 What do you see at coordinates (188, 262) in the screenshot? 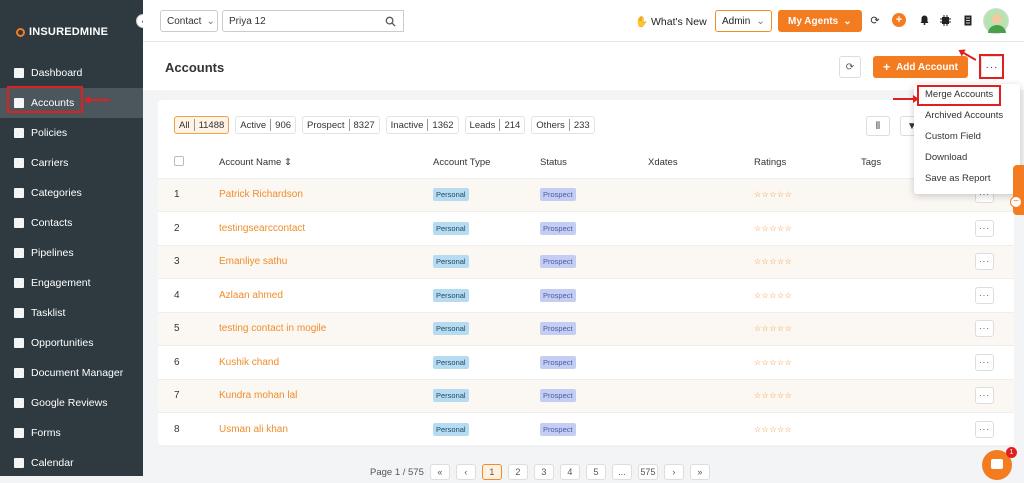
I see `row-number: 3` at bounding box center [188, 262].